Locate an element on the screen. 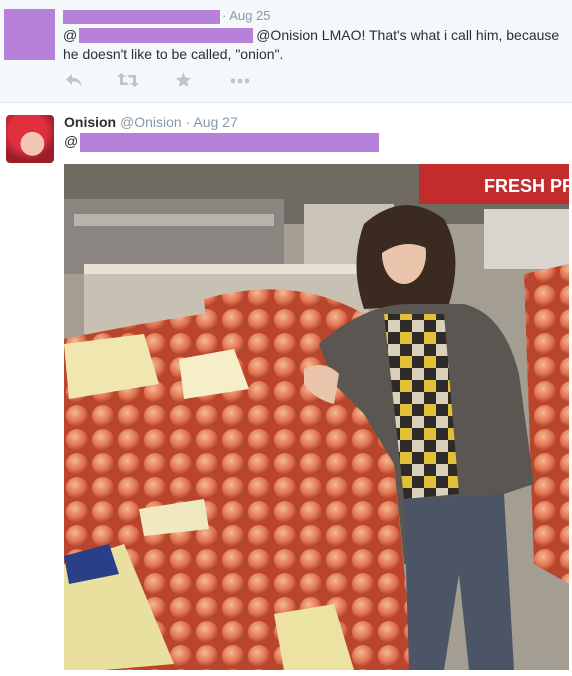 The width and height of the screenshot is (572, 676). tweet-text: @ is located at coordinates (222, 142).